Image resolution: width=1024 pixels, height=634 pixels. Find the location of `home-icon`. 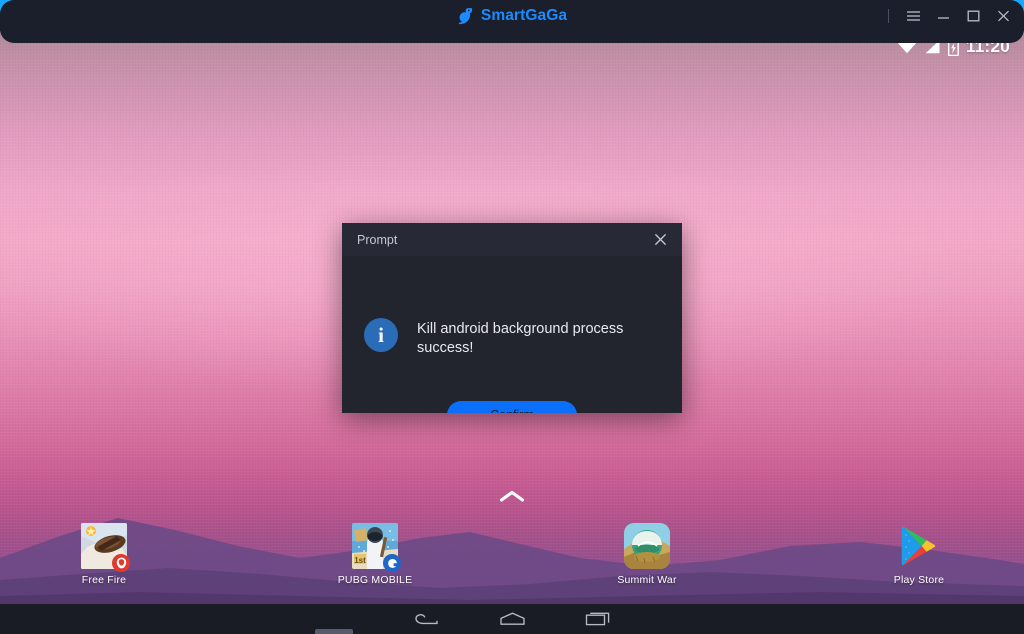

home-icon is located at coordinates (512, 618).